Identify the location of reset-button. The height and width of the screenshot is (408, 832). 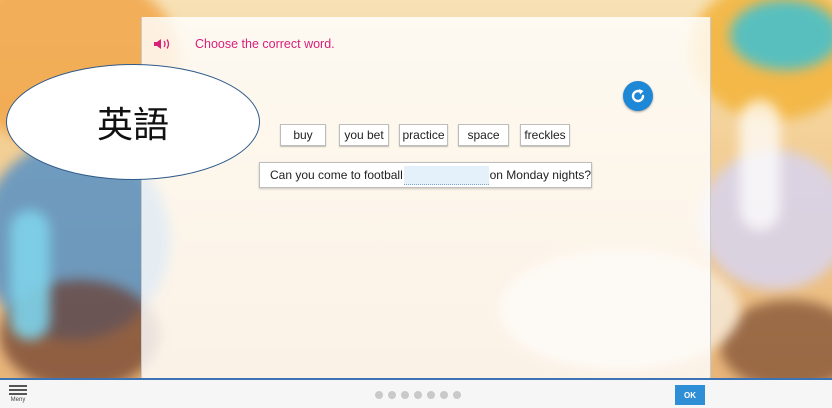
(638, 96).